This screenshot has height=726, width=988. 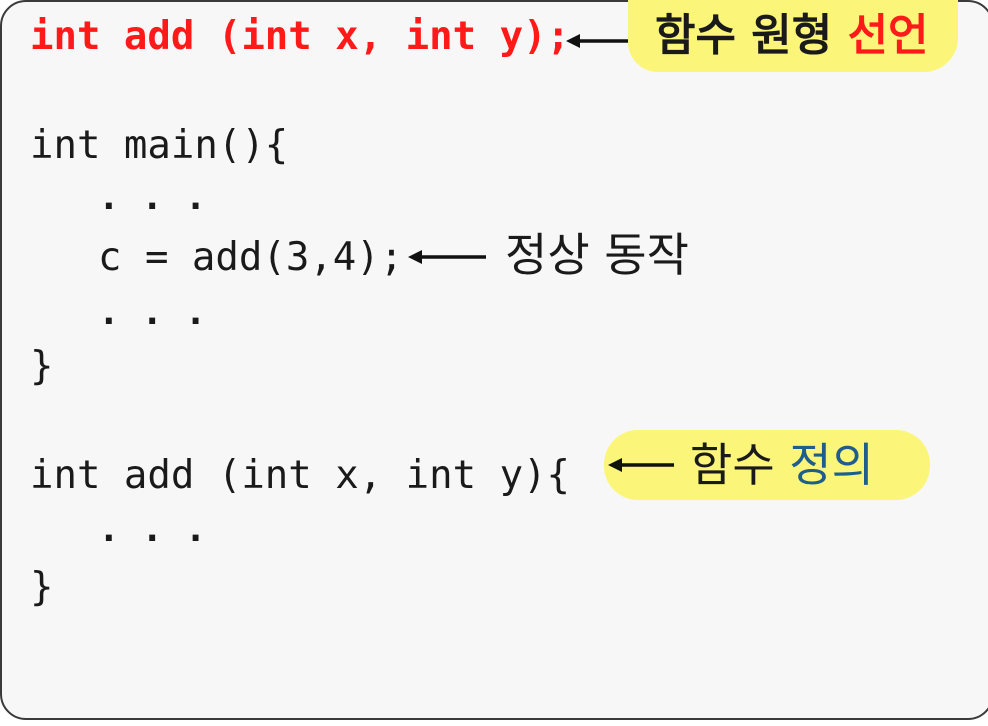 What do you see at coordinates (732, 465) in the screenshot?
I see `definition-label-main: 함수` at bounding box center [732, 465].